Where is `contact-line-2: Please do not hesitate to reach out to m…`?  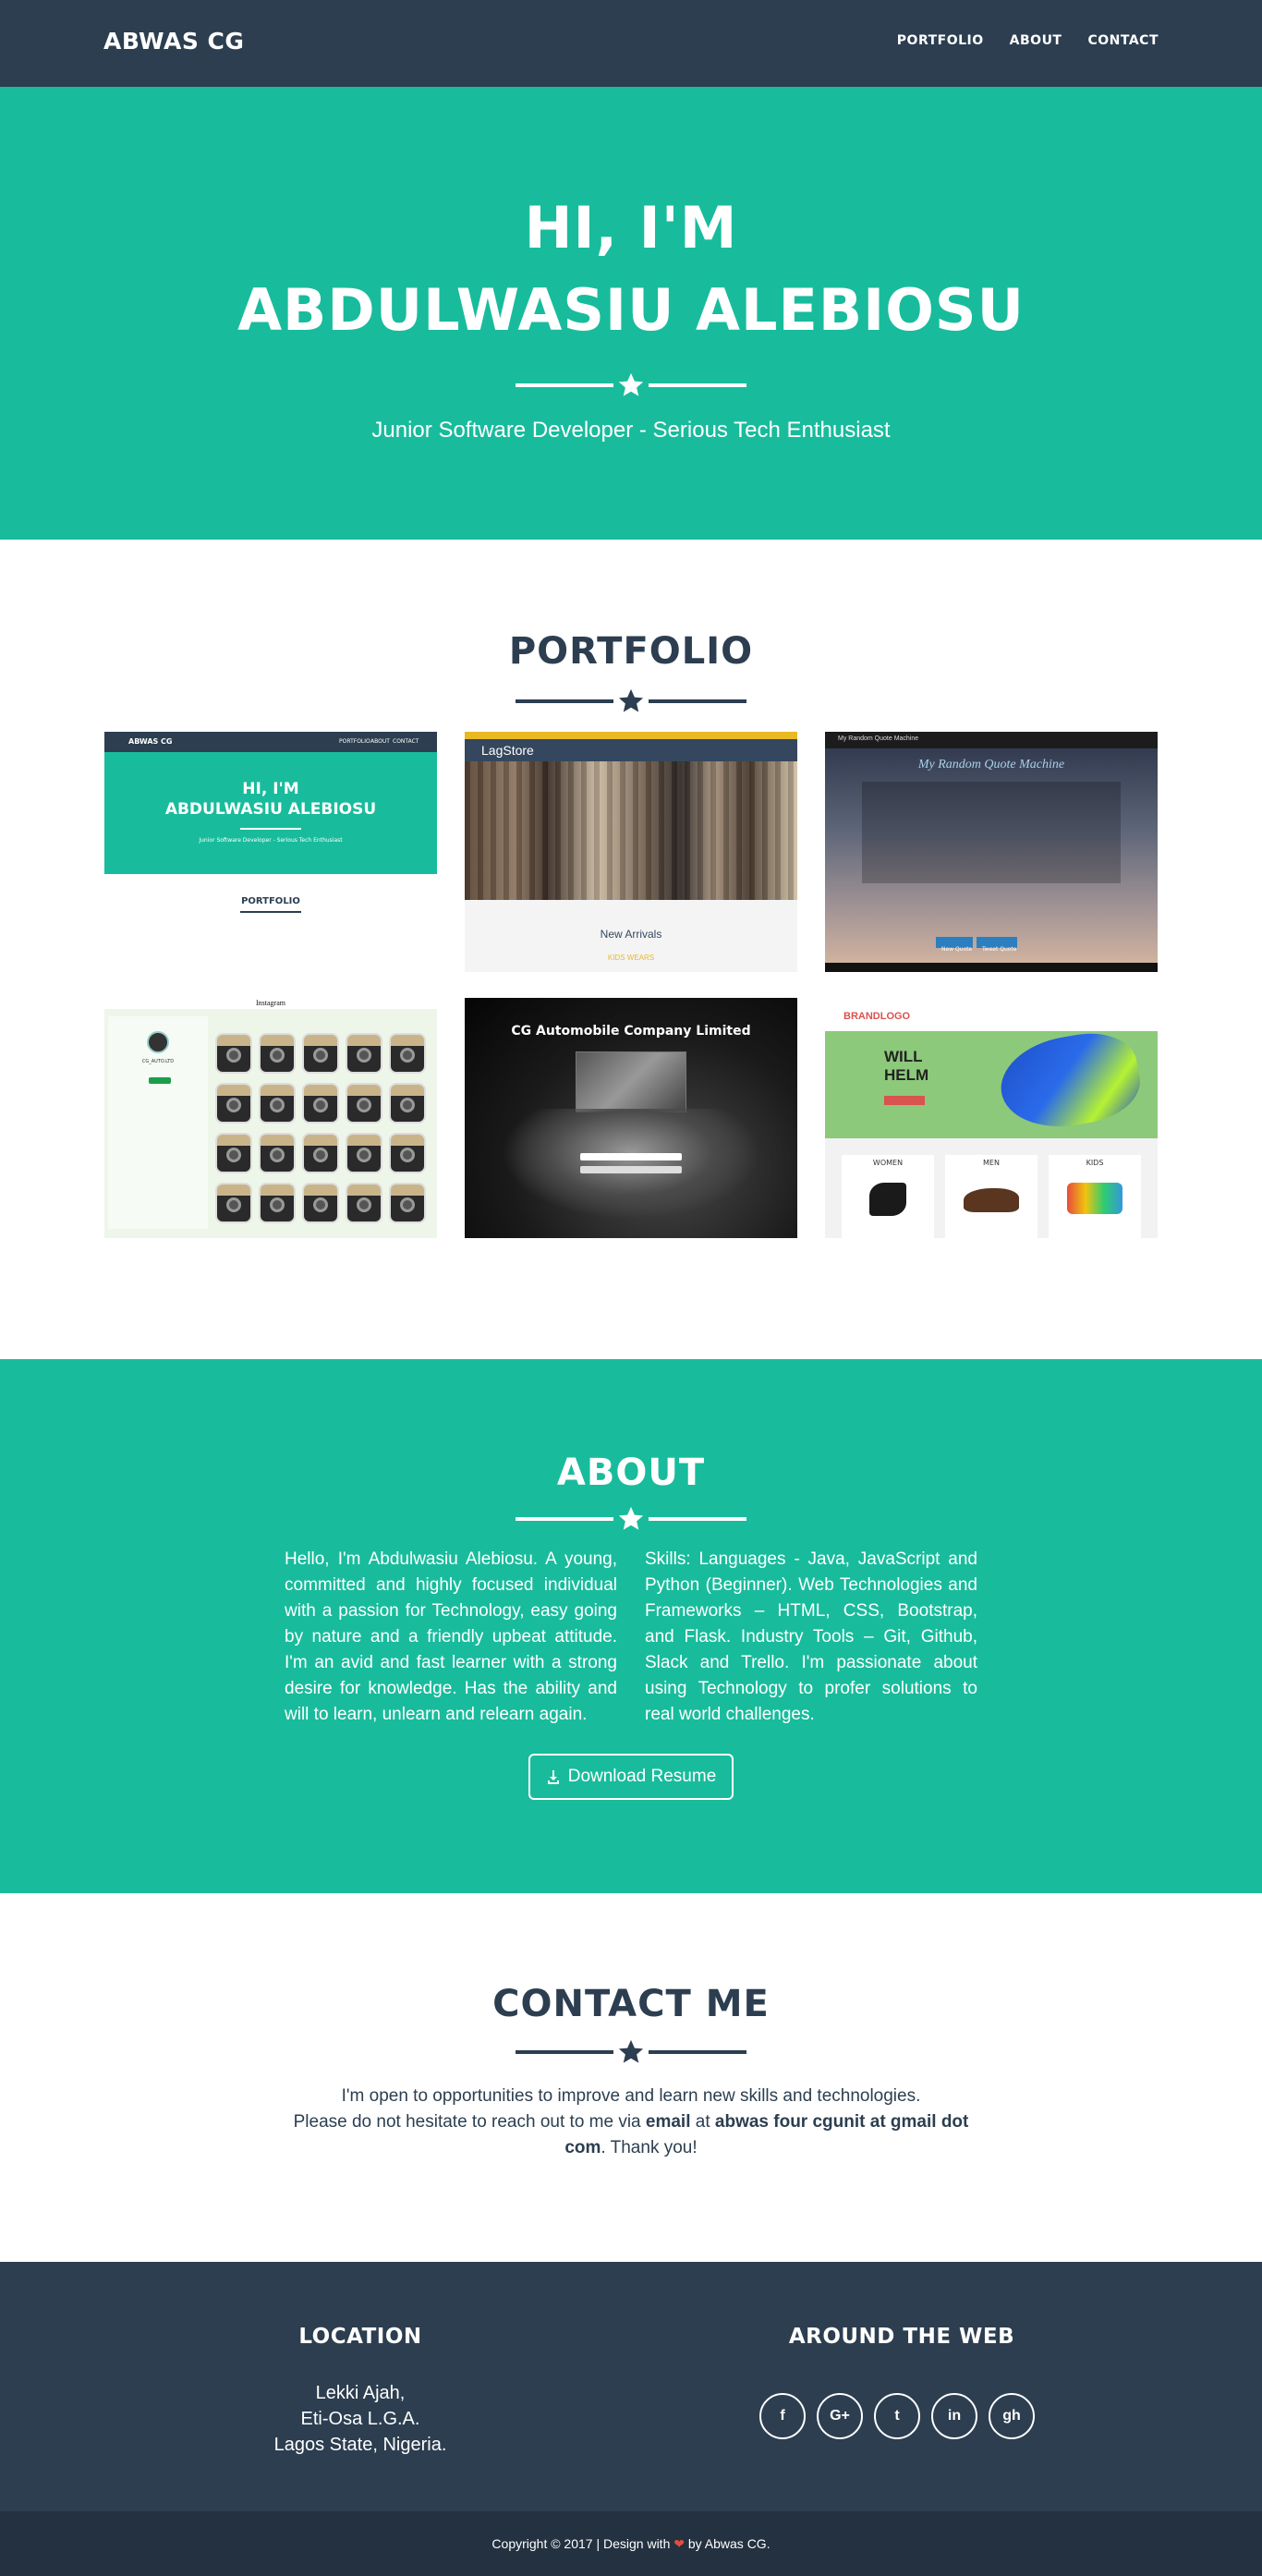
contact-line-2: Please do not hesitate to reach out to m… is located at coordinates (631, 2134).